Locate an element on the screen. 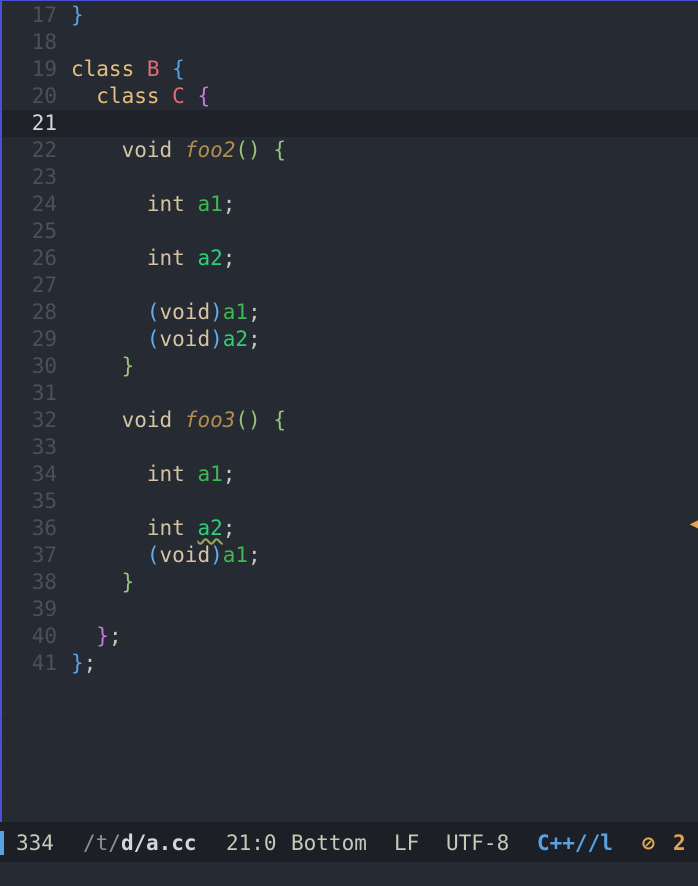 The height and width of the screenshot is (886, 698). line-number: 38 is located at coordinates (44, 582).